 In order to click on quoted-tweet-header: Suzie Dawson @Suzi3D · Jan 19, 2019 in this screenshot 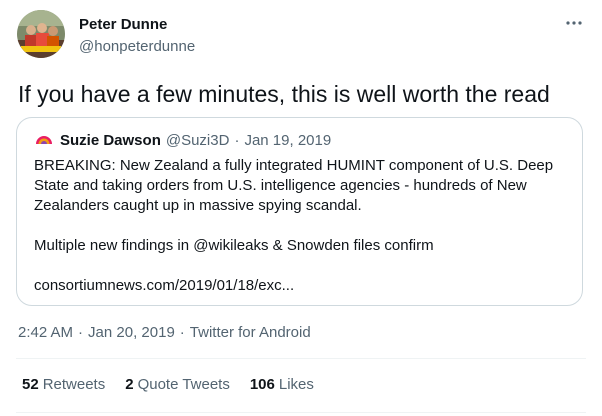, I will do `click(182, 140)`.